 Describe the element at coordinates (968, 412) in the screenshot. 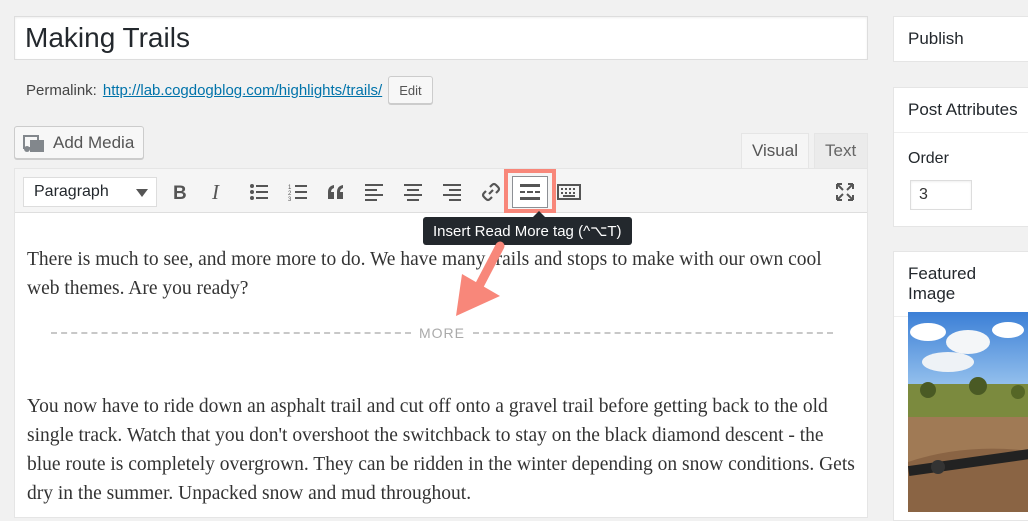

I see `featured-image` at that location.